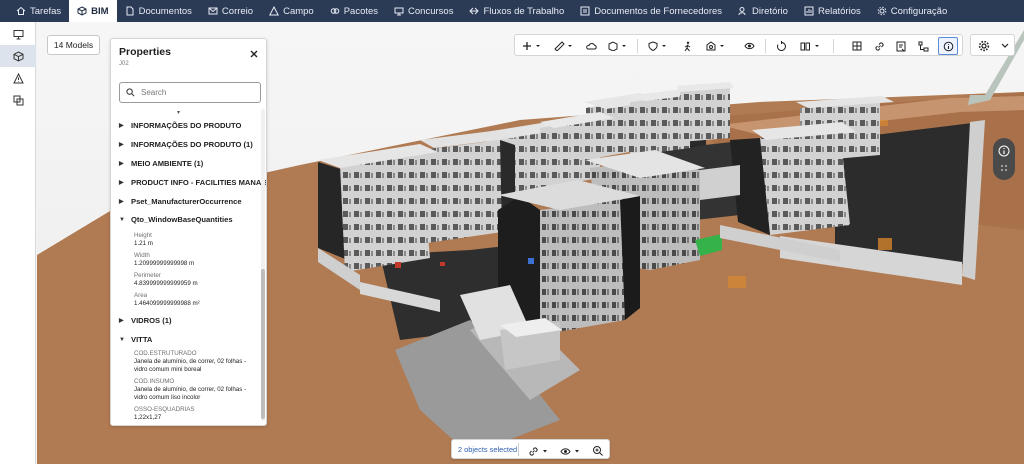 This screenshot has width=1024, height=464. I want to click on grid-icon, so click(857, 46).